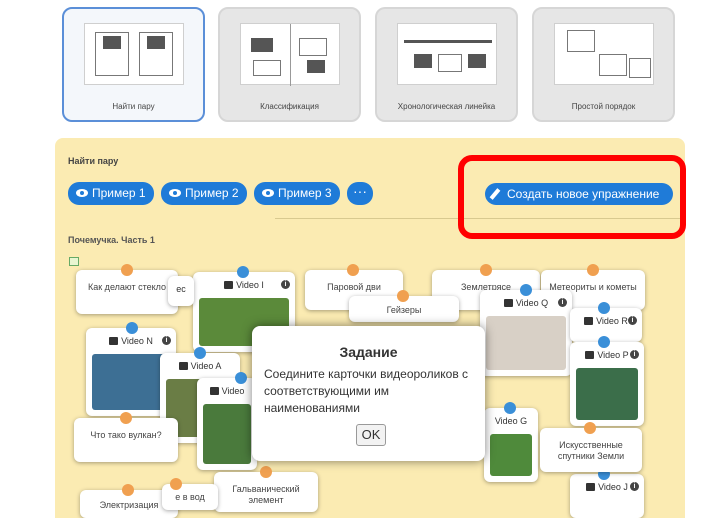 This screenshot has width=719, height=518. I want to click on example-label: Пример 1, so click(119, 193).